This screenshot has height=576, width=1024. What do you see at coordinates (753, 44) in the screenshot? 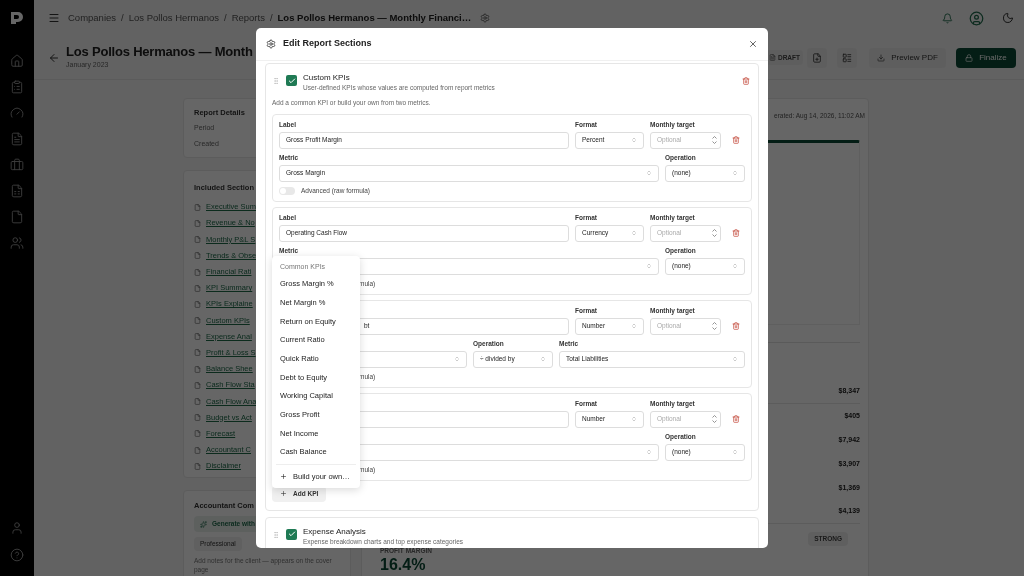
I see `close-icon` at bounding box center [753, 44].